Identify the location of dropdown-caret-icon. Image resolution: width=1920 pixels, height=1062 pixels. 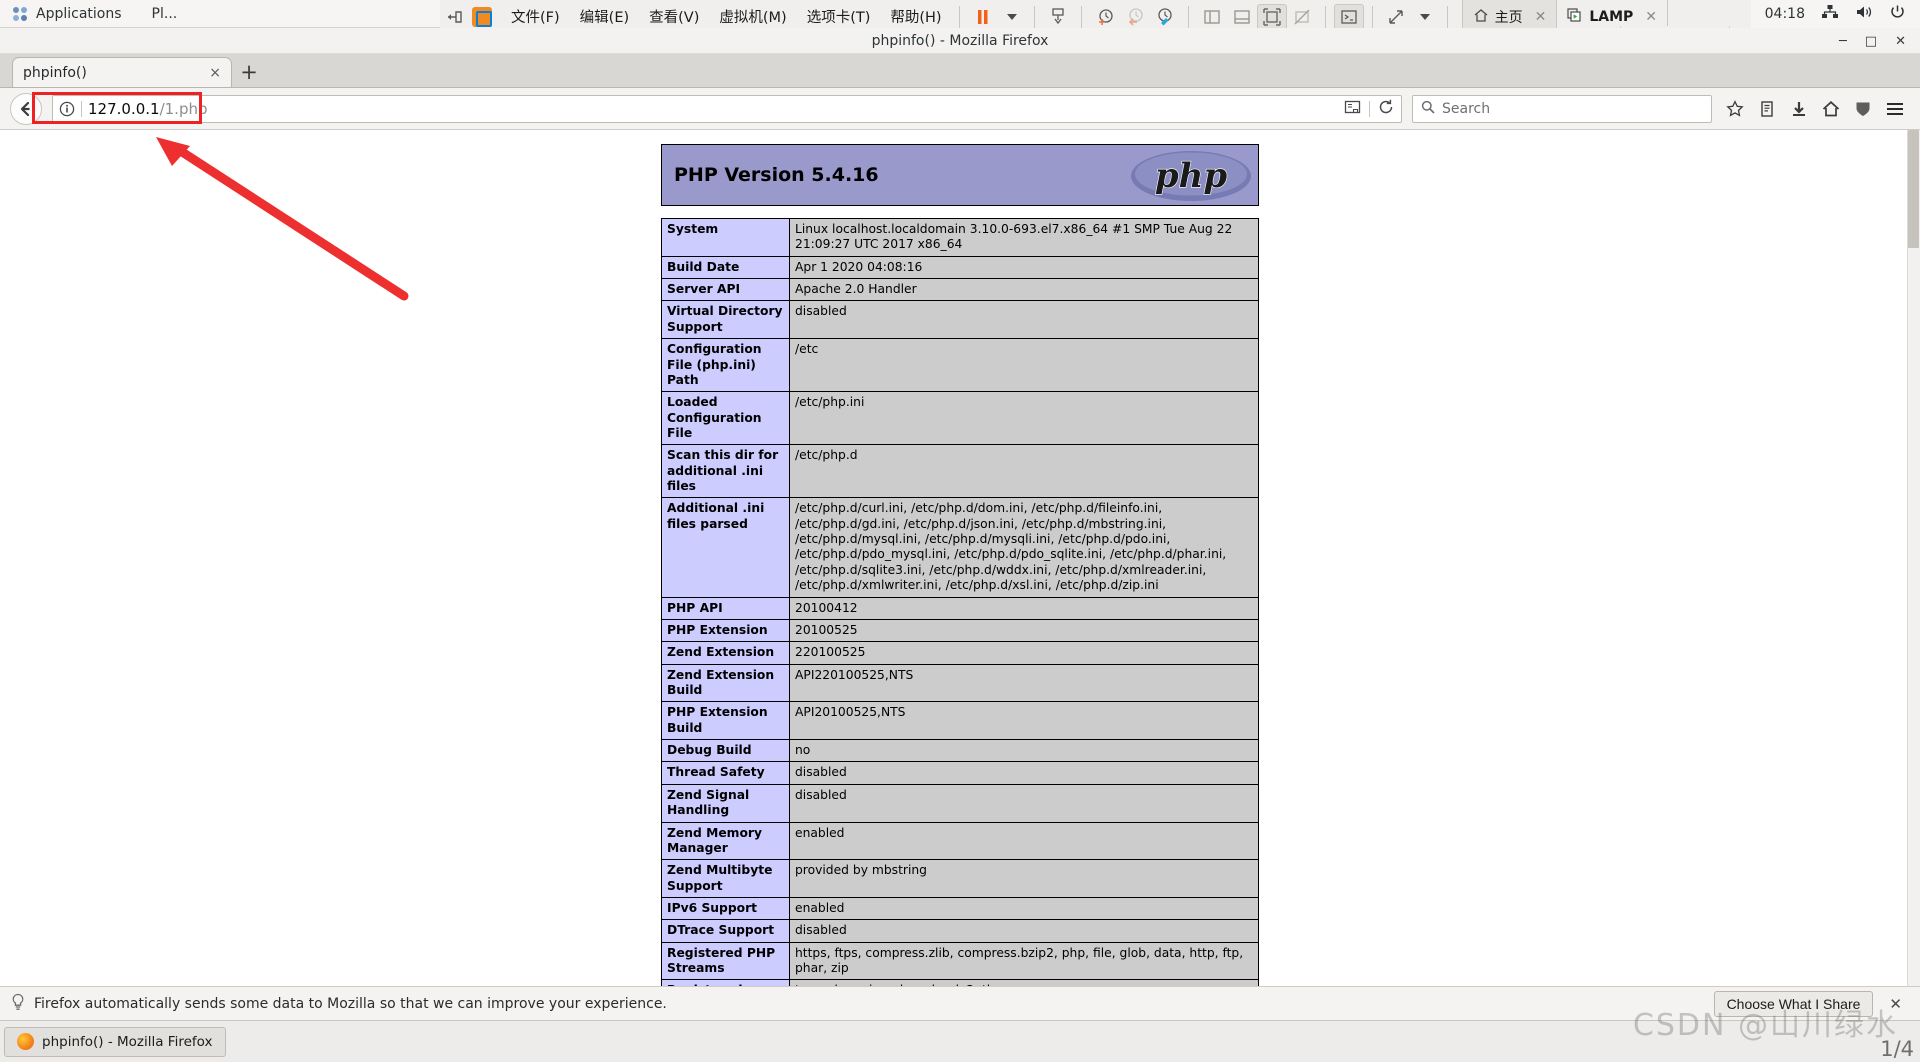
(1012, 16).